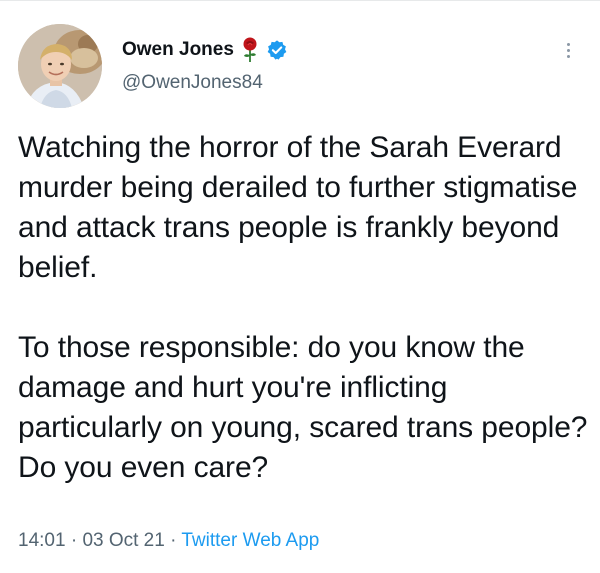 This screenshot has width=600, height=573. I want to click on rose-icon, so click(250, 50).